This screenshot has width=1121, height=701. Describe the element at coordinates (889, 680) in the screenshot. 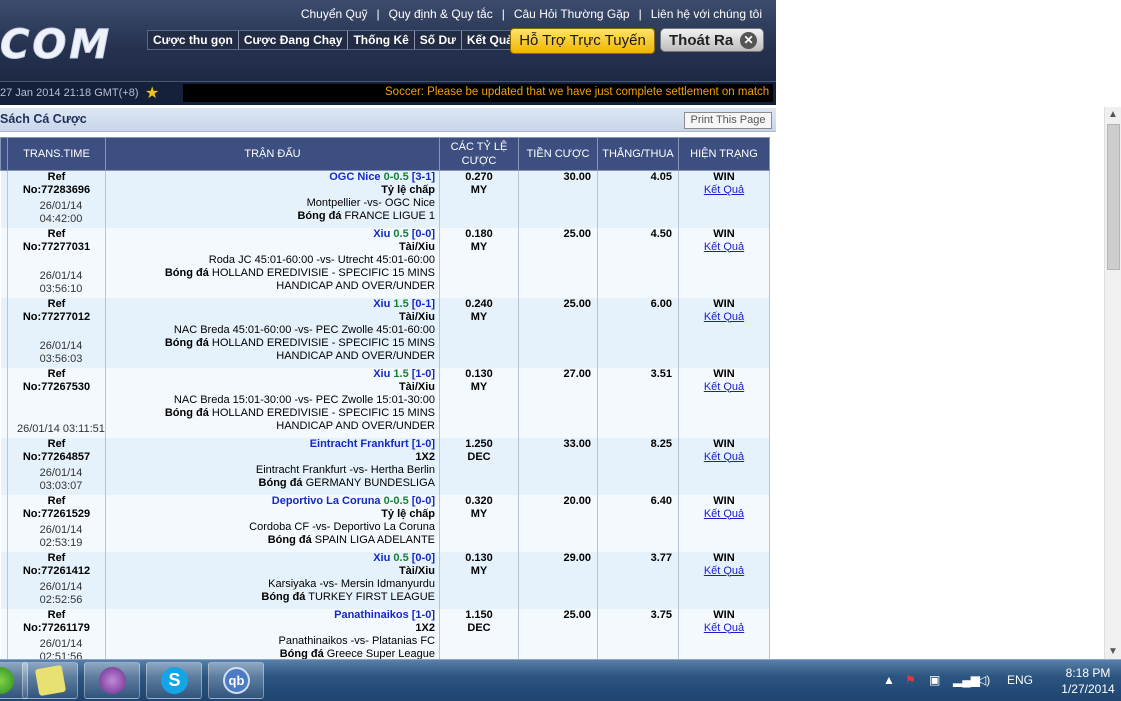

I see `show-hidden-icons-icon: ▲` at that location.